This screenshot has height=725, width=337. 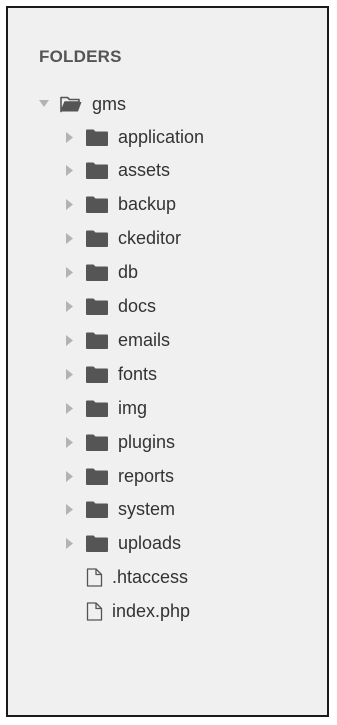 I want to click on tree-item-label: db, so click(x=128, y=272).